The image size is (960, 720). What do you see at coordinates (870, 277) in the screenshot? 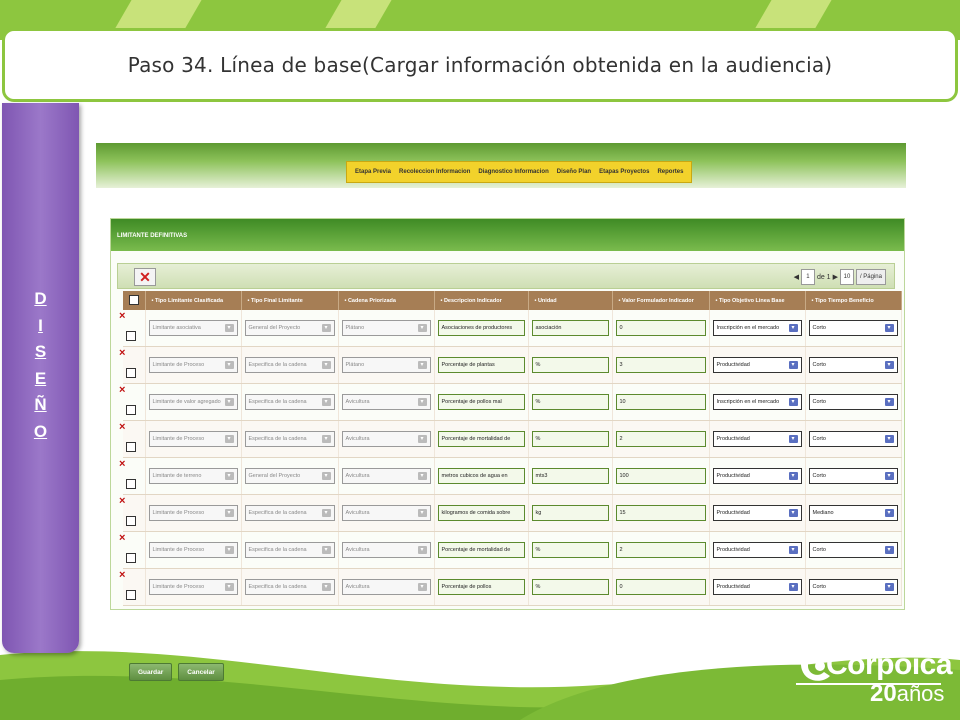
I see `page-size-label: / Página` at bounding box center [870, 277].